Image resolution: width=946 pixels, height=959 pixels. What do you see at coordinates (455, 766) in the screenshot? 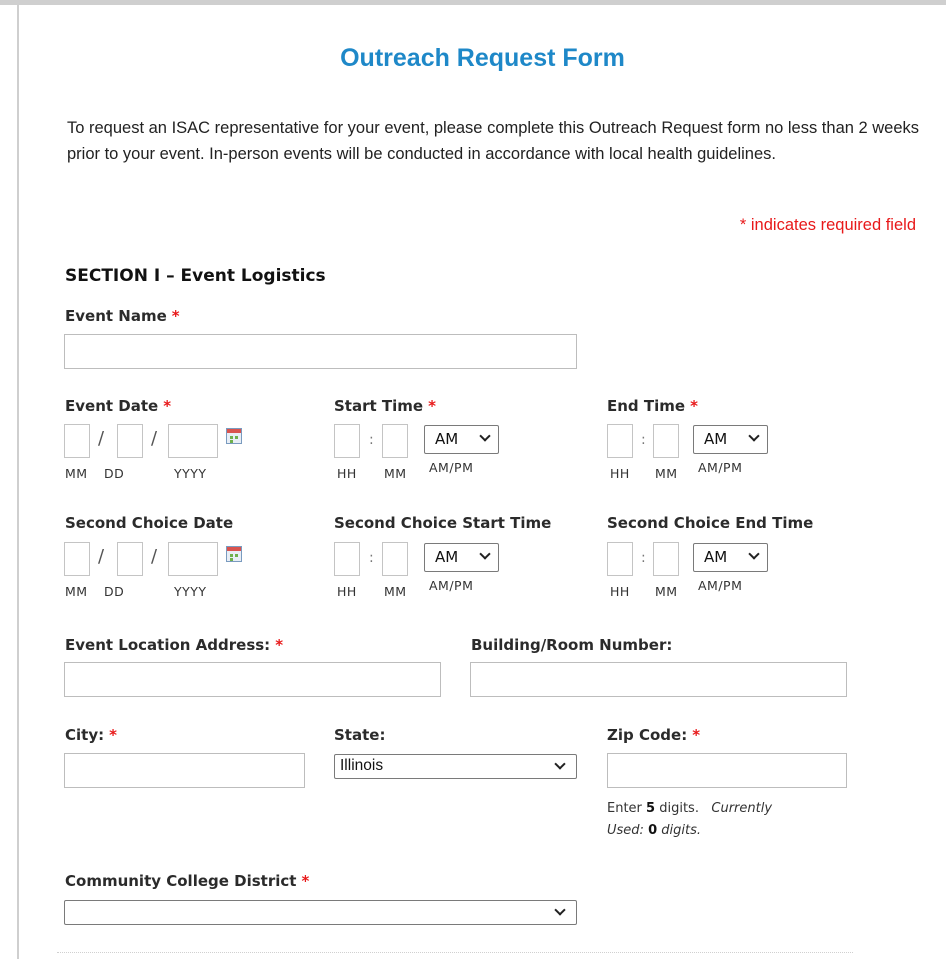
I see `state-select: Illinois` at bounding box center [455, 766].